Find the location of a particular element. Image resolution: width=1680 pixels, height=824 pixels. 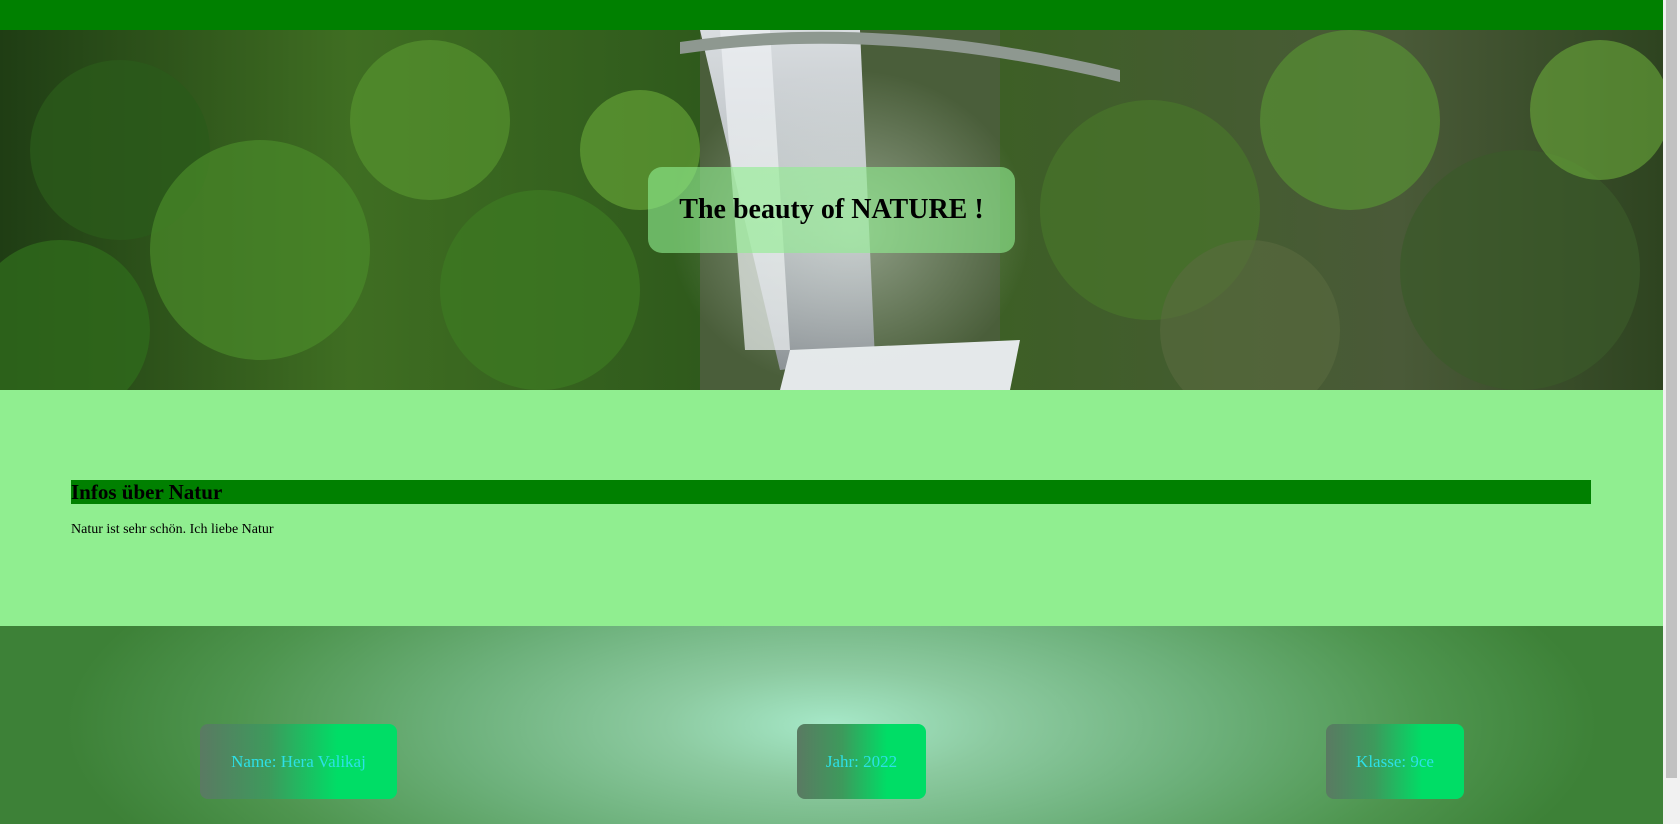

hero-title: The beauty of NATURE ! is located at coordinates (831, 210).